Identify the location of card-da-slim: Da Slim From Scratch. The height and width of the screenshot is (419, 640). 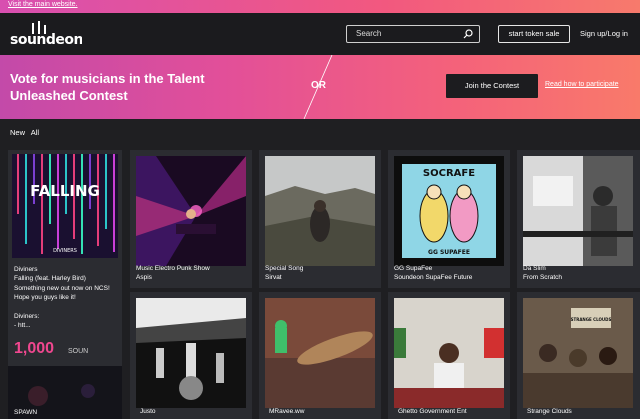
(578, 219).